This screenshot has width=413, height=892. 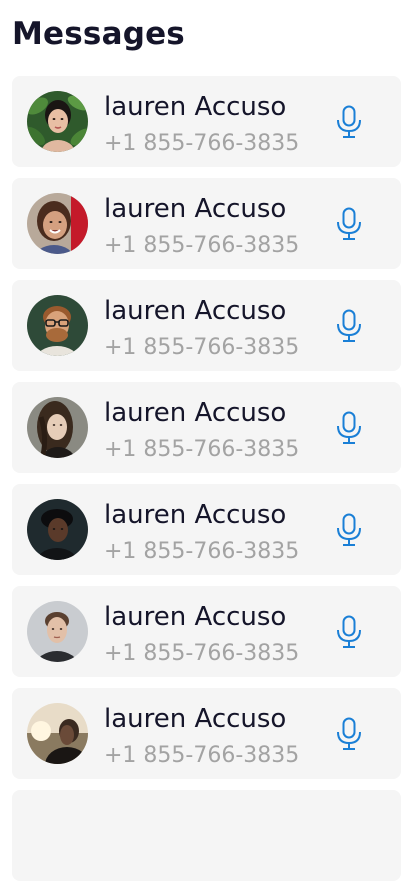 I want to click on page-title: Messages, so click(x=98, y=34).